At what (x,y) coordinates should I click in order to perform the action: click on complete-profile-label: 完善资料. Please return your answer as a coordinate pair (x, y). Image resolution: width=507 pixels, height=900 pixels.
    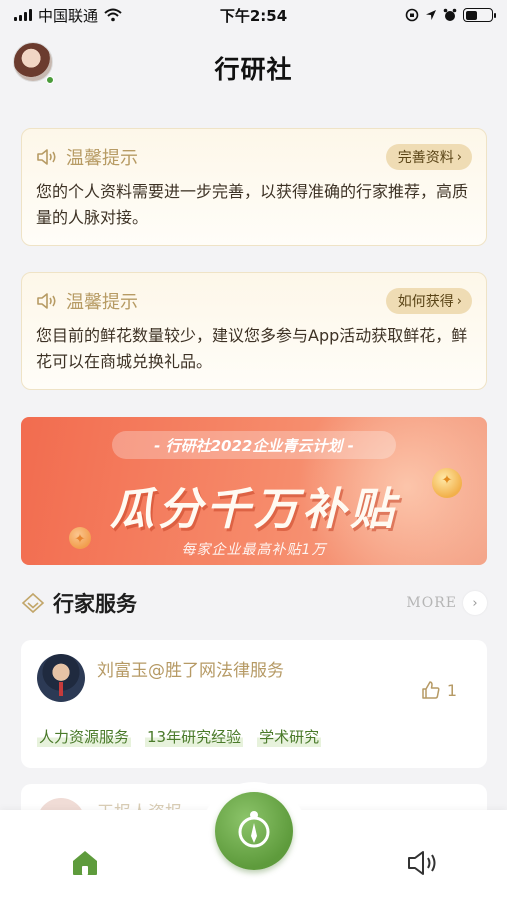
    Looking at the image, I should click on (425, 158).